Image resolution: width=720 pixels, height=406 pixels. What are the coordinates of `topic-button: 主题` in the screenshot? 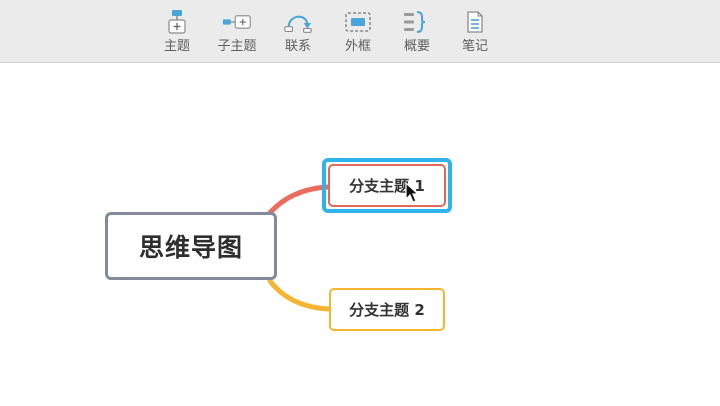 It's located at (177, 34).